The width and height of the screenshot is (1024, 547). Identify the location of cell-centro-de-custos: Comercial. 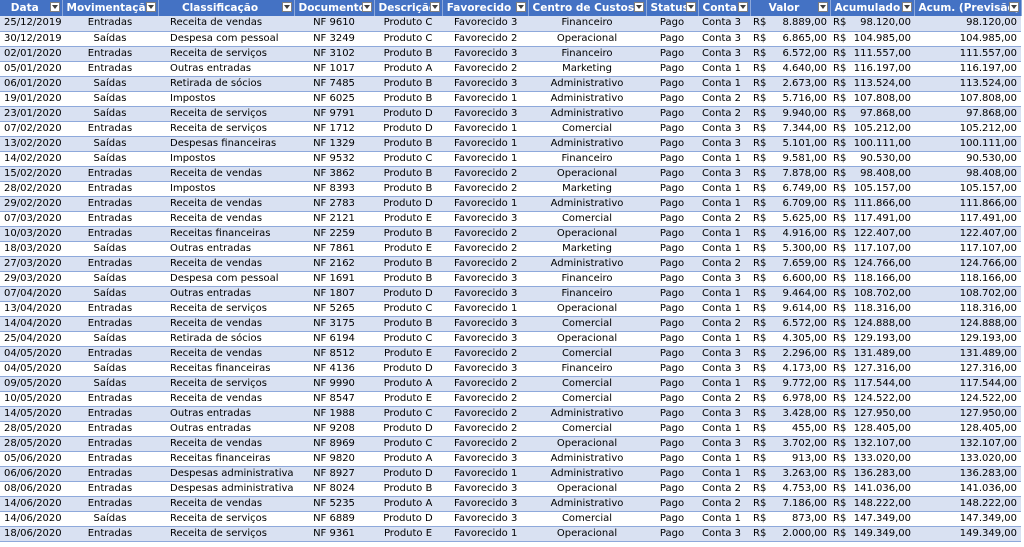
(587, 129).